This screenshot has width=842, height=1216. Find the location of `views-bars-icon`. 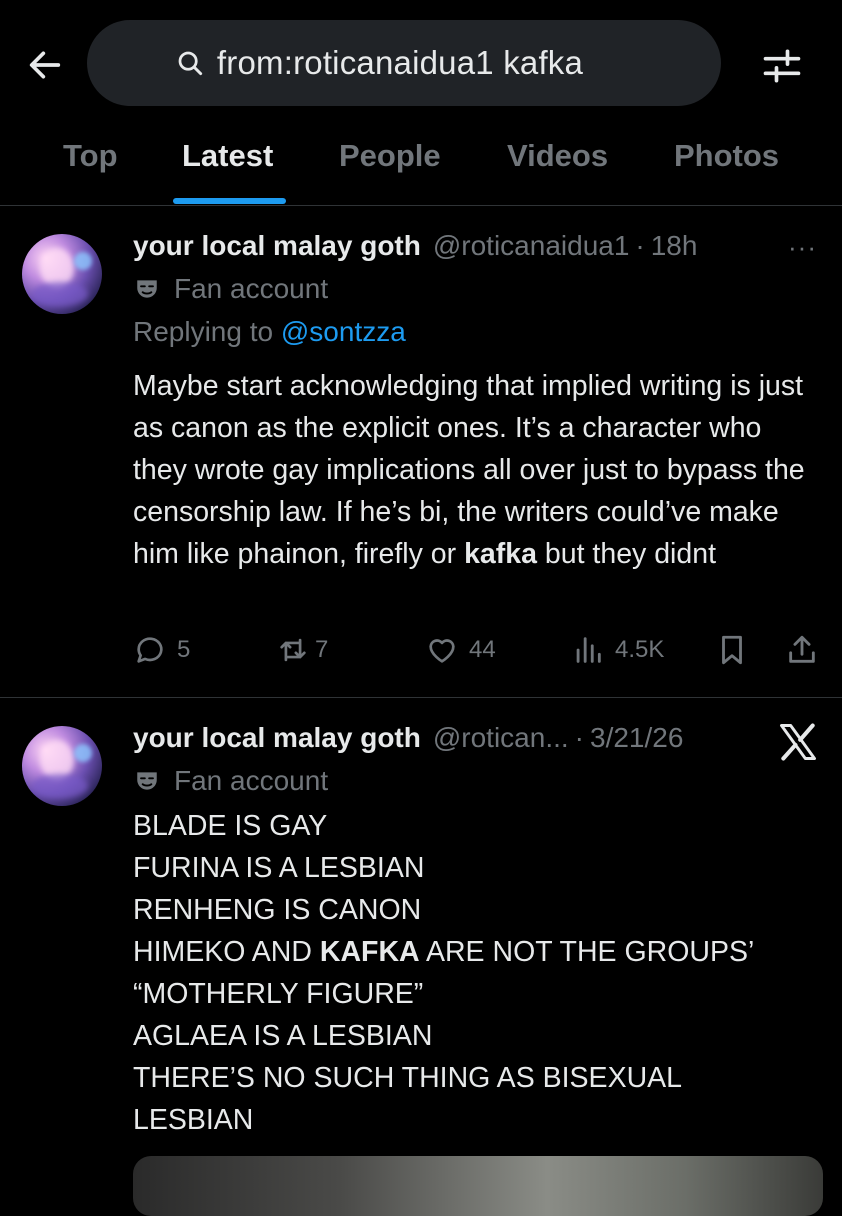

views-bars-icon is located at coordinates (588, 650).